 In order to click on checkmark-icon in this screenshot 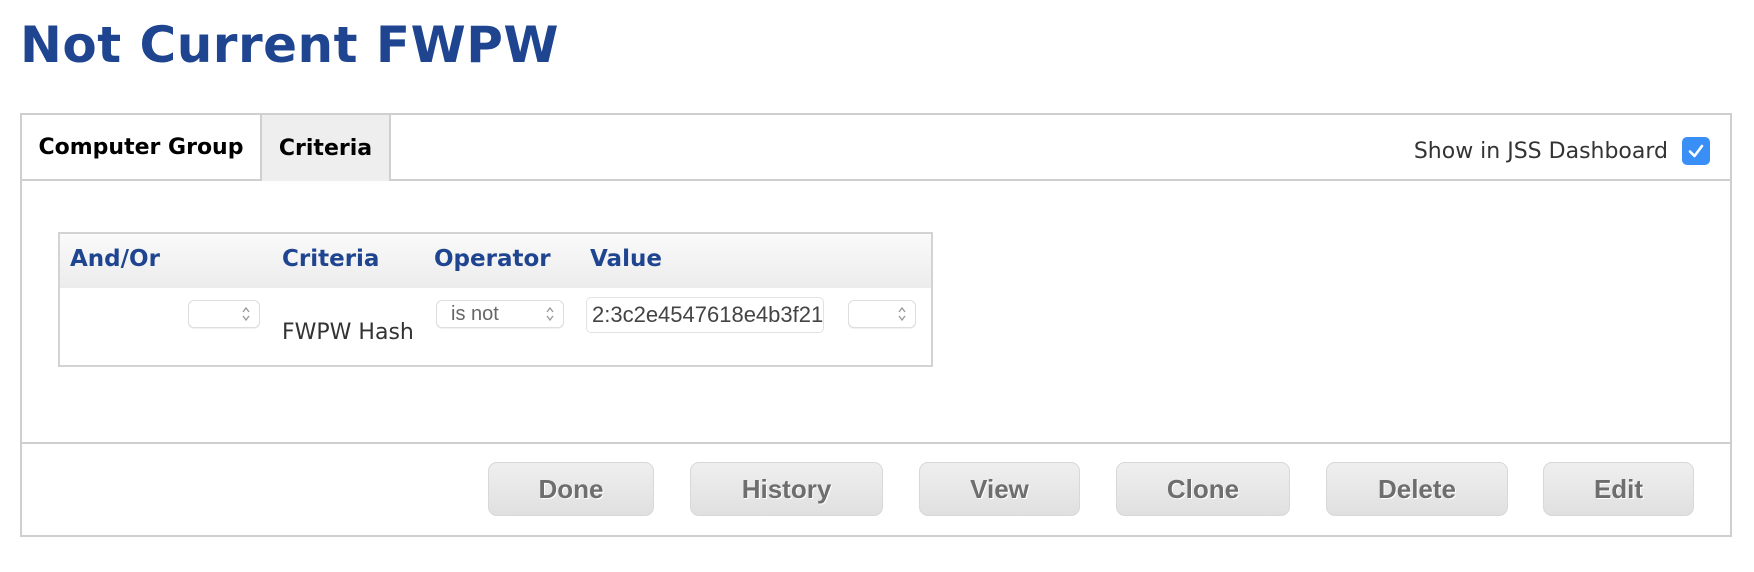, I will do `click(1696, 151)`.